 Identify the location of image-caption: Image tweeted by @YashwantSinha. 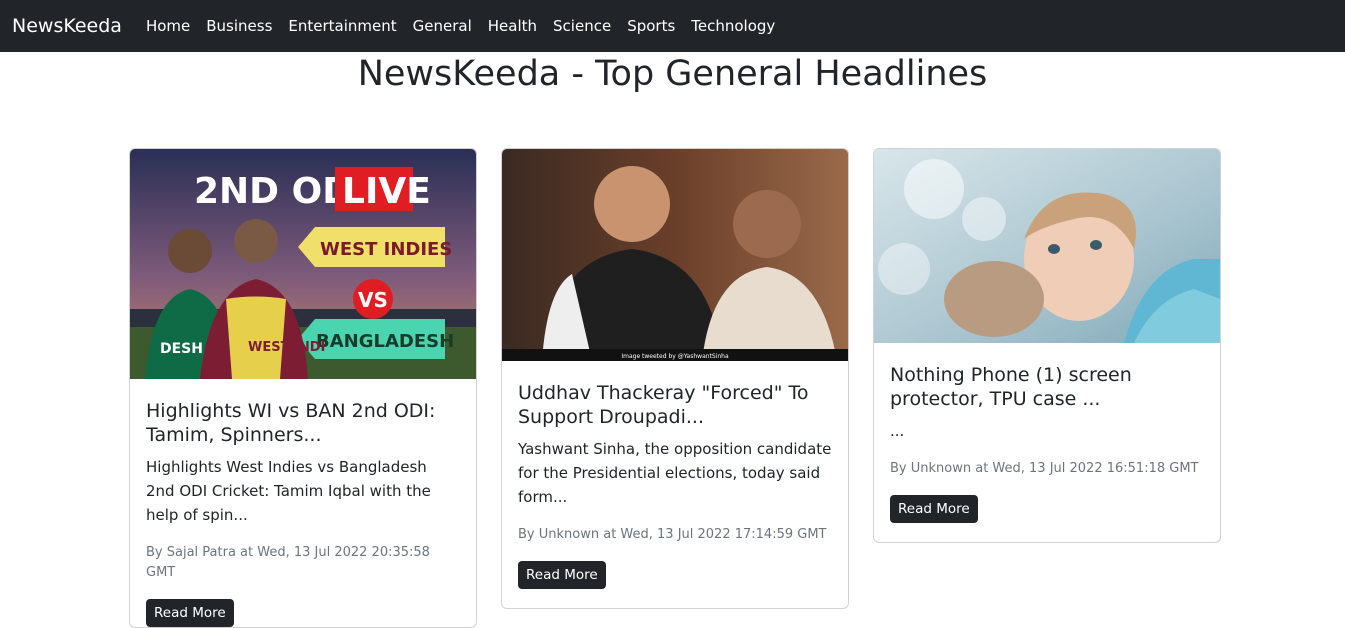
(675, 356).